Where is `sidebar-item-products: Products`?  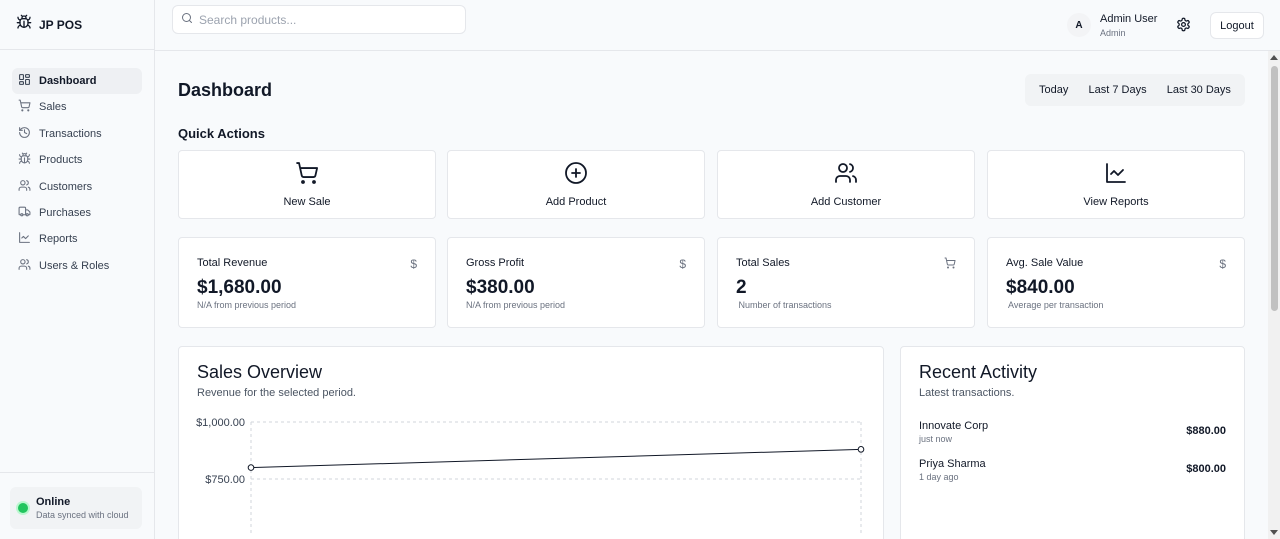 sidebar-item-products: Products is located at coordinates (77, 160).